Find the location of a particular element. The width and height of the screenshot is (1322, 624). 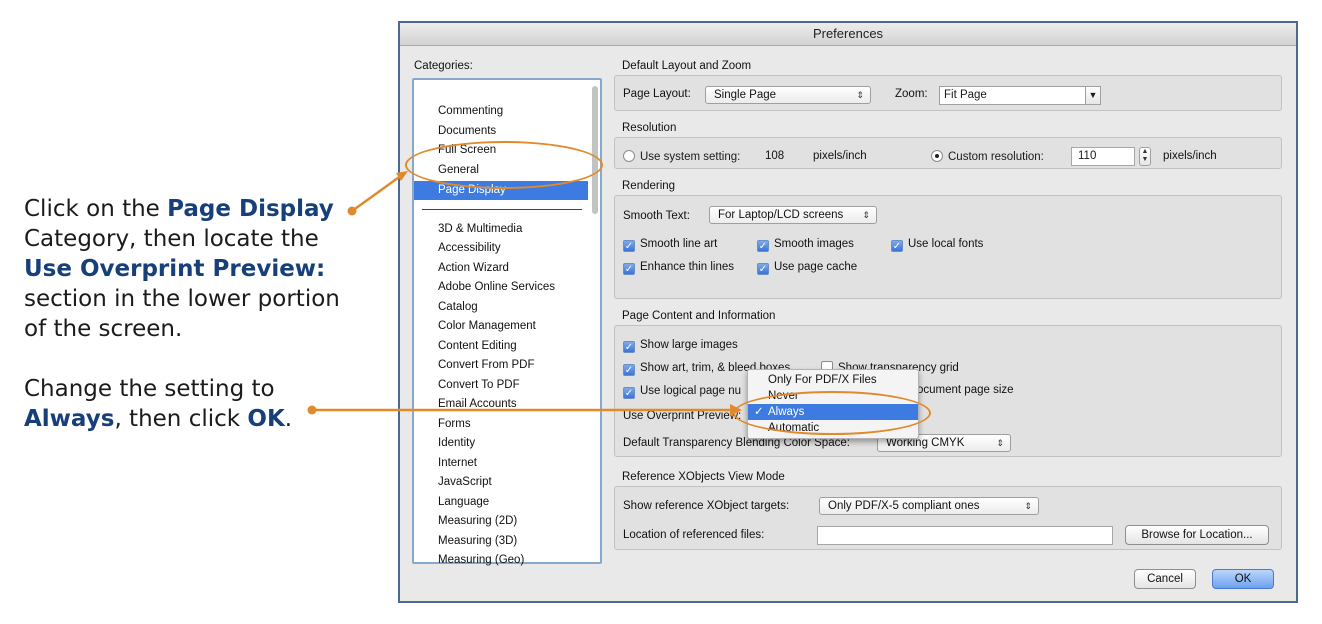

arrow-head is located at coordinates (736, 410).